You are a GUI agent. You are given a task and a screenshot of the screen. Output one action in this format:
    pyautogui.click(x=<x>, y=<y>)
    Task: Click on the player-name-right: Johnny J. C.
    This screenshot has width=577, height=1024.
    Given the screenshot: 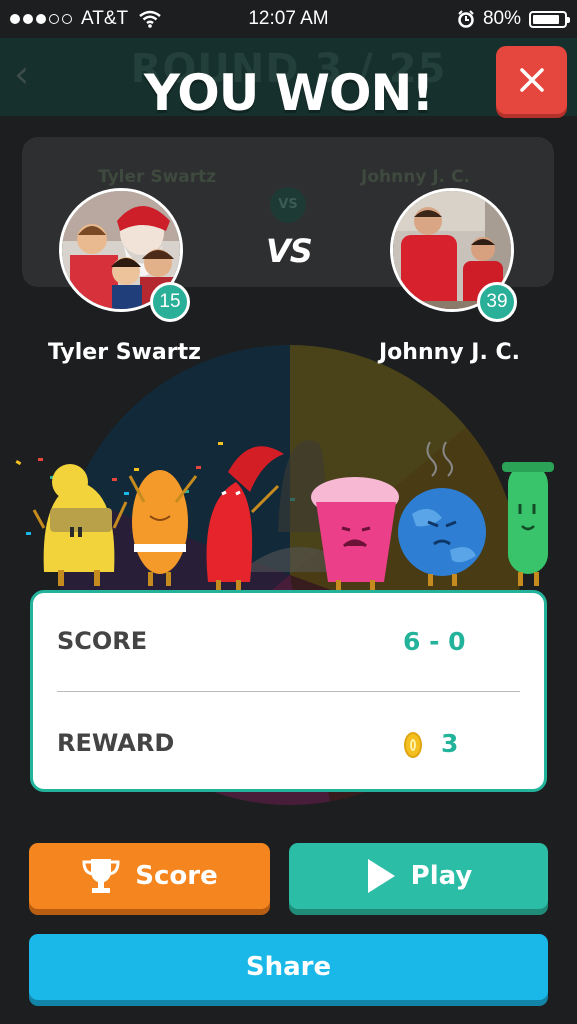 What is the action you would take?
    pyautogui.click(x=449, y=352)
    